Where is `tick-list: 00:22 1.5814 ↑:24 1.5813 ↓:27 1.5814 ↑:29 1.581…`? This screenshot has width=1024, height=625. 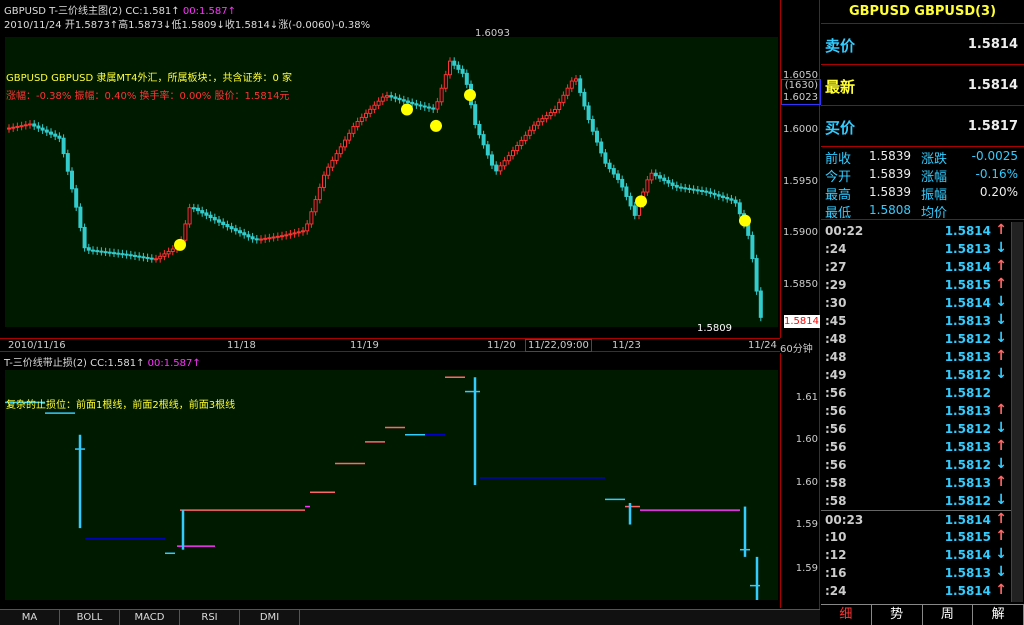
tick-list: 00:22 1.5814 ↑:24 1.5813 ↓:27 1.5814 ↑:29 1.581… is located at coordinates (916, 412).